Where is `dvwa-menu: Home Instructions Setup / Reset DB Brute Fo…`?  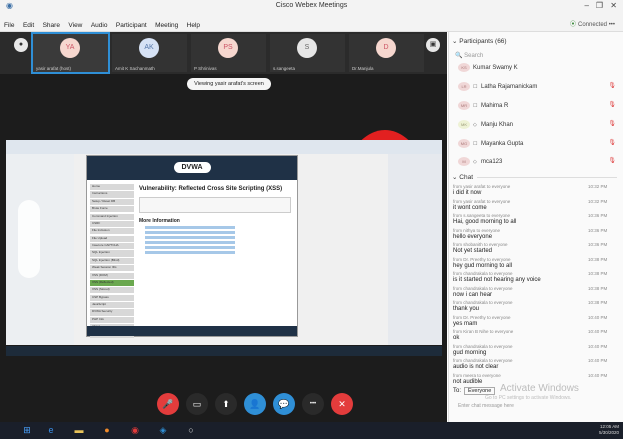
dvwa-menu: Home Instructions Setup / Reset DB Brute Fo… is located at coordinates (112, 261).